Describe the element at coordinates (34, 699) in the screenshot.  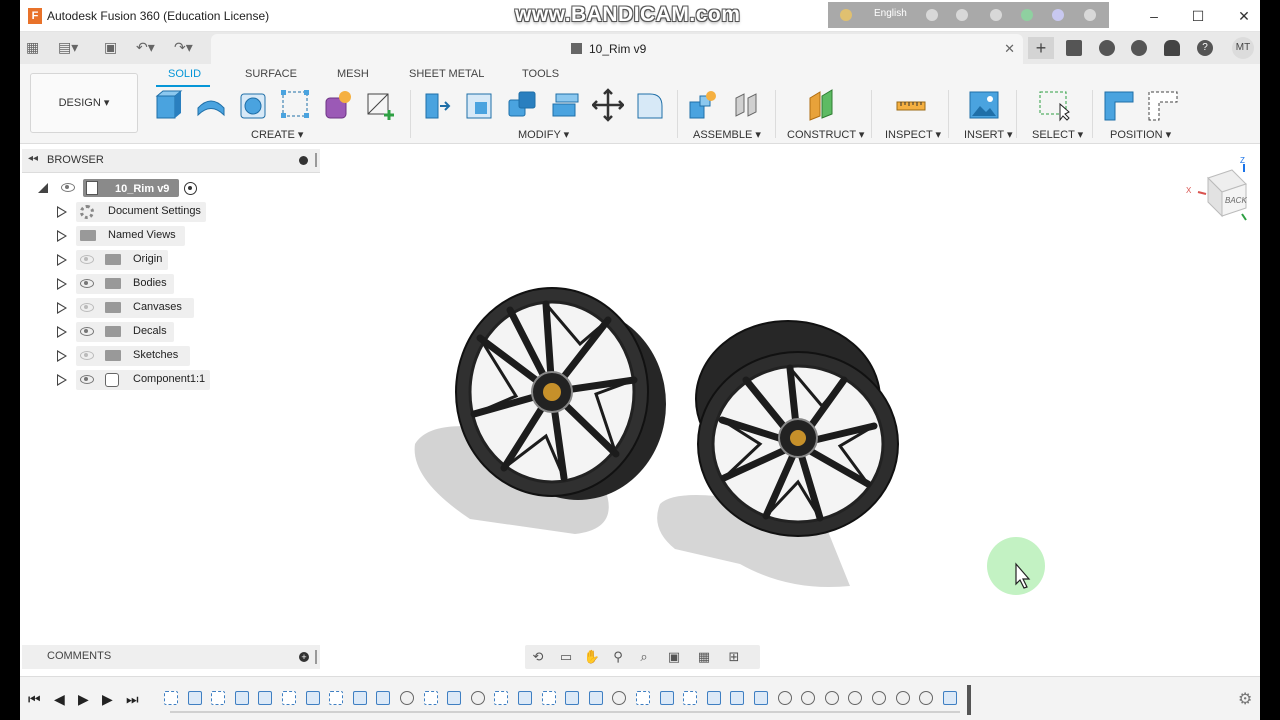
I see `go-to-start-icon: ⏮` at that location.